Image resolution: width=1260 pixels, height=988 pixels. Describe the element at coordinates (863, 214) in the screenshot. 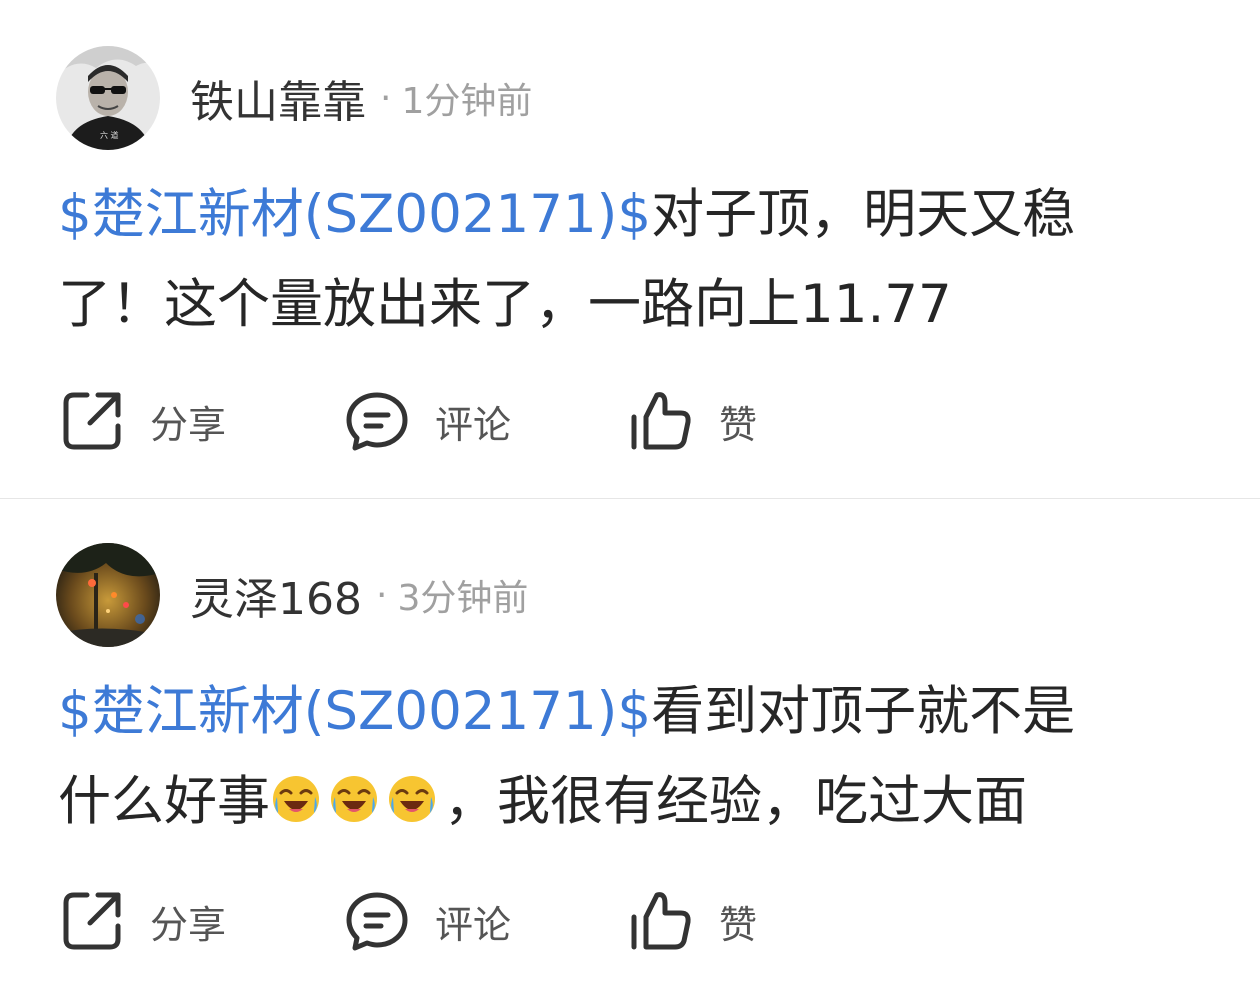

I see `content-text: 对子顶，明天又稳` at that location.